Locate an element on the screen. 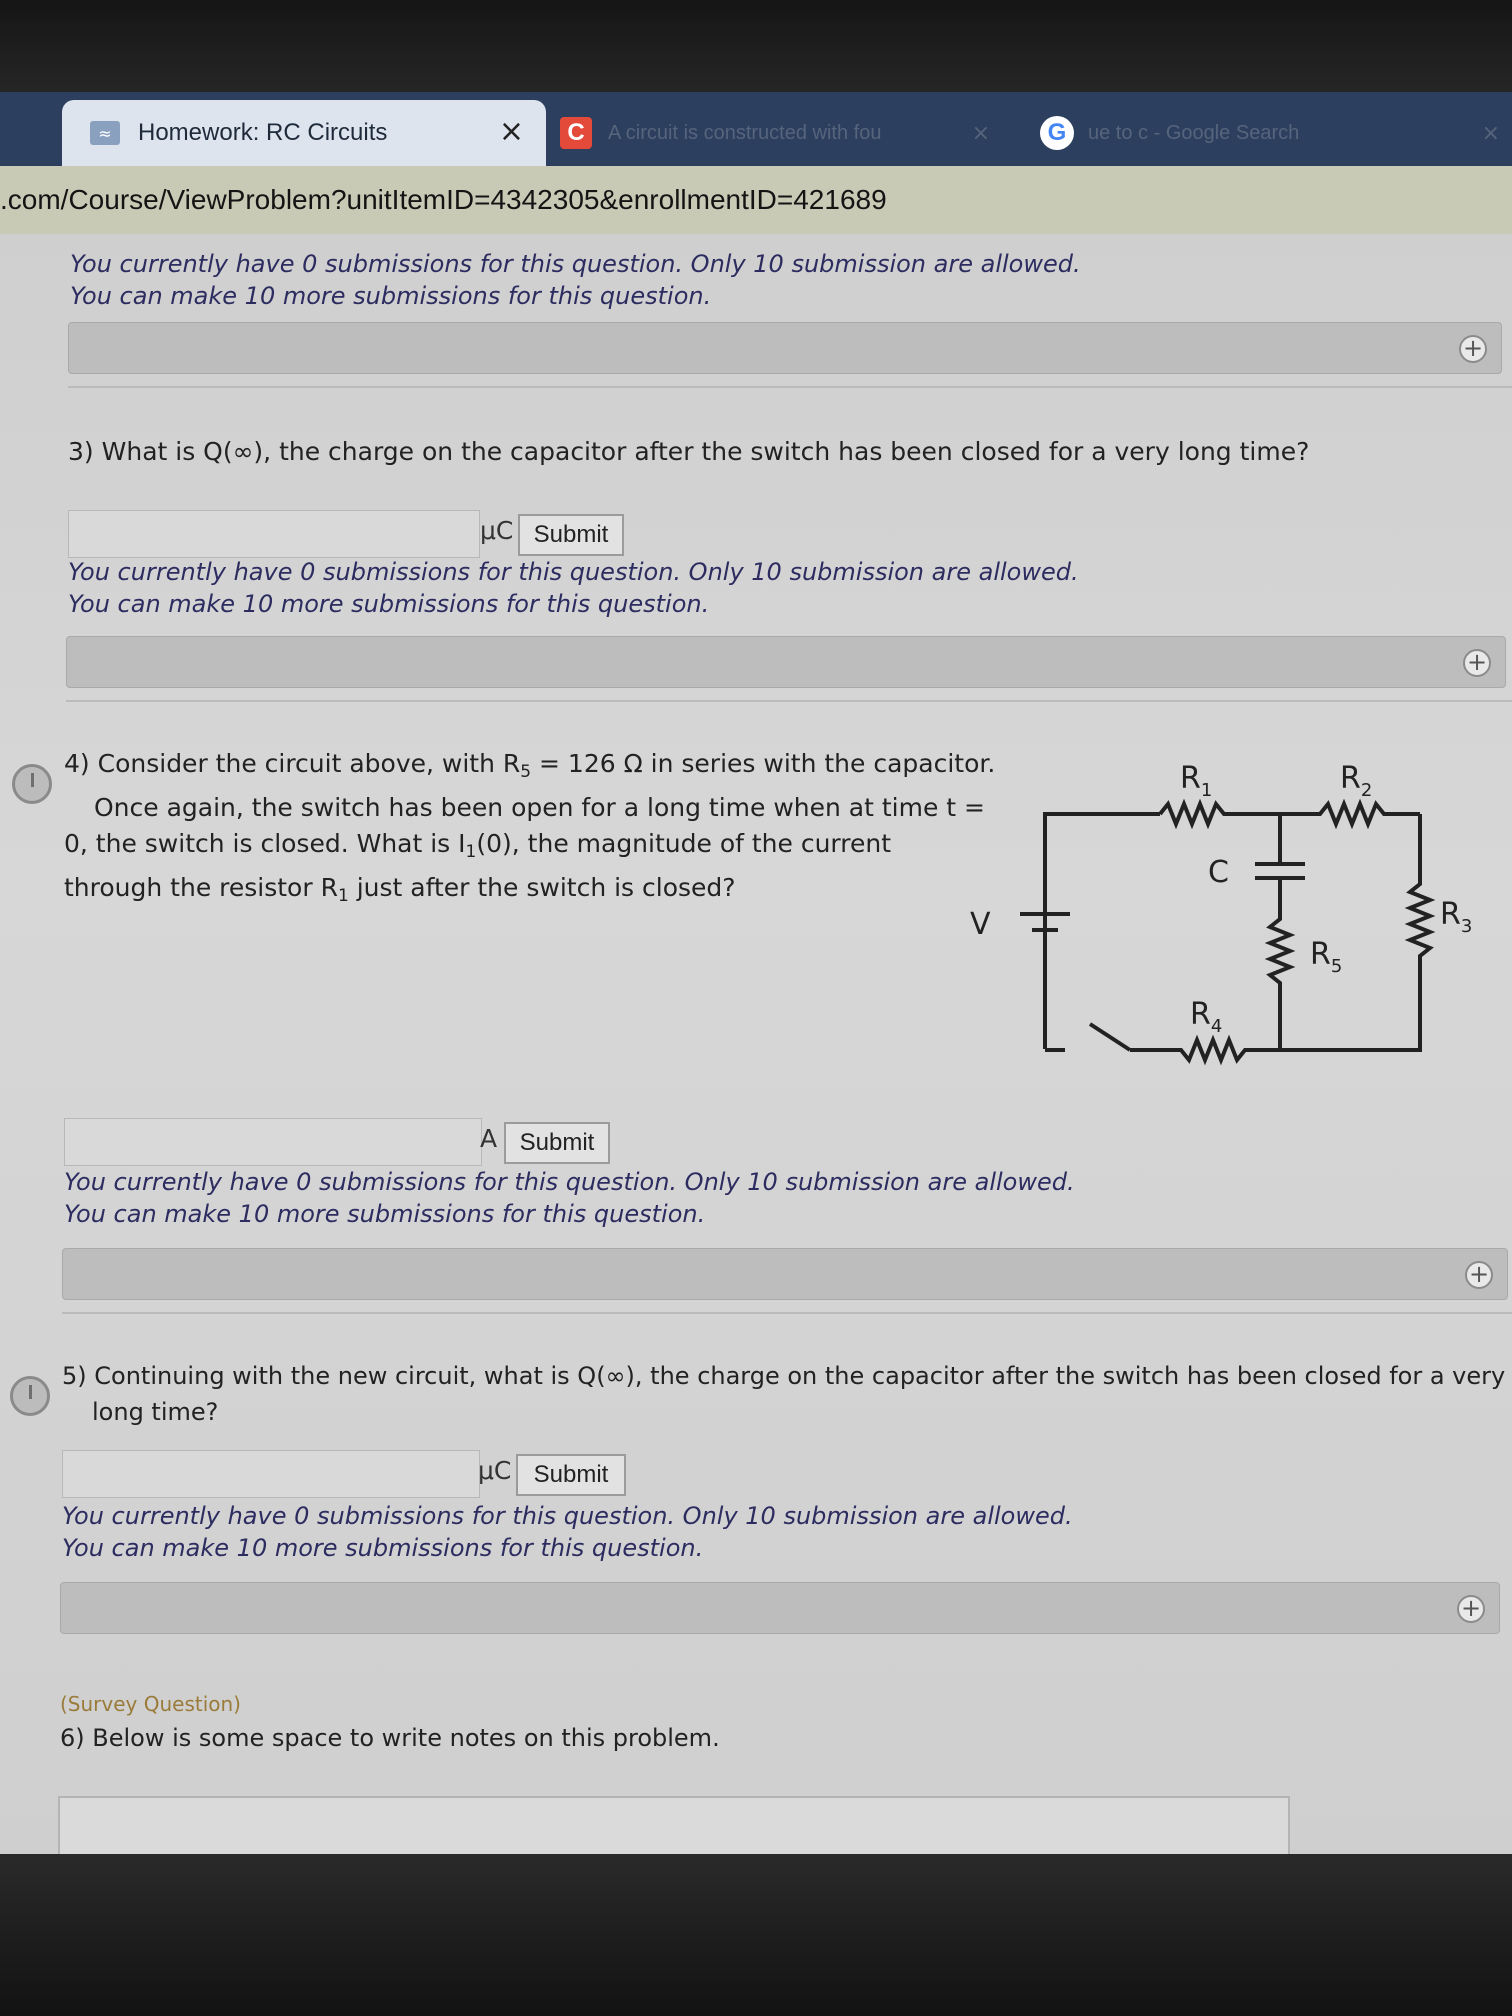  mastering-icon: ≈ is located at coordinates (105, 133).